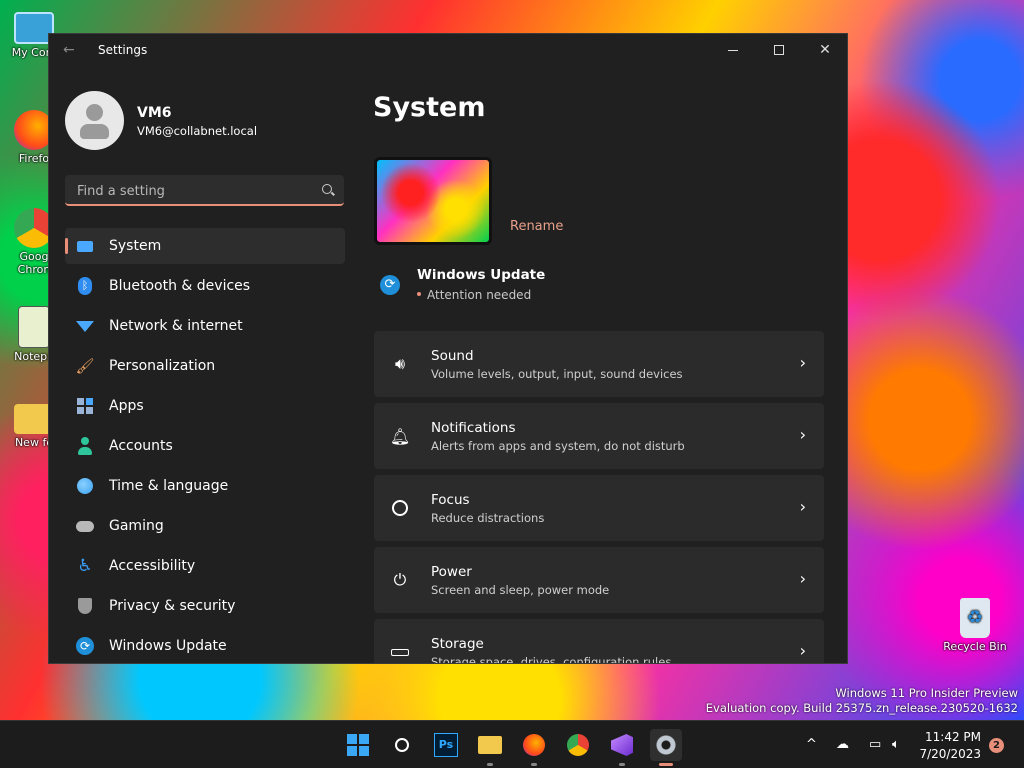  I want to click on sidebar-item-label: Bluetooth & devices, so click(180, 286).